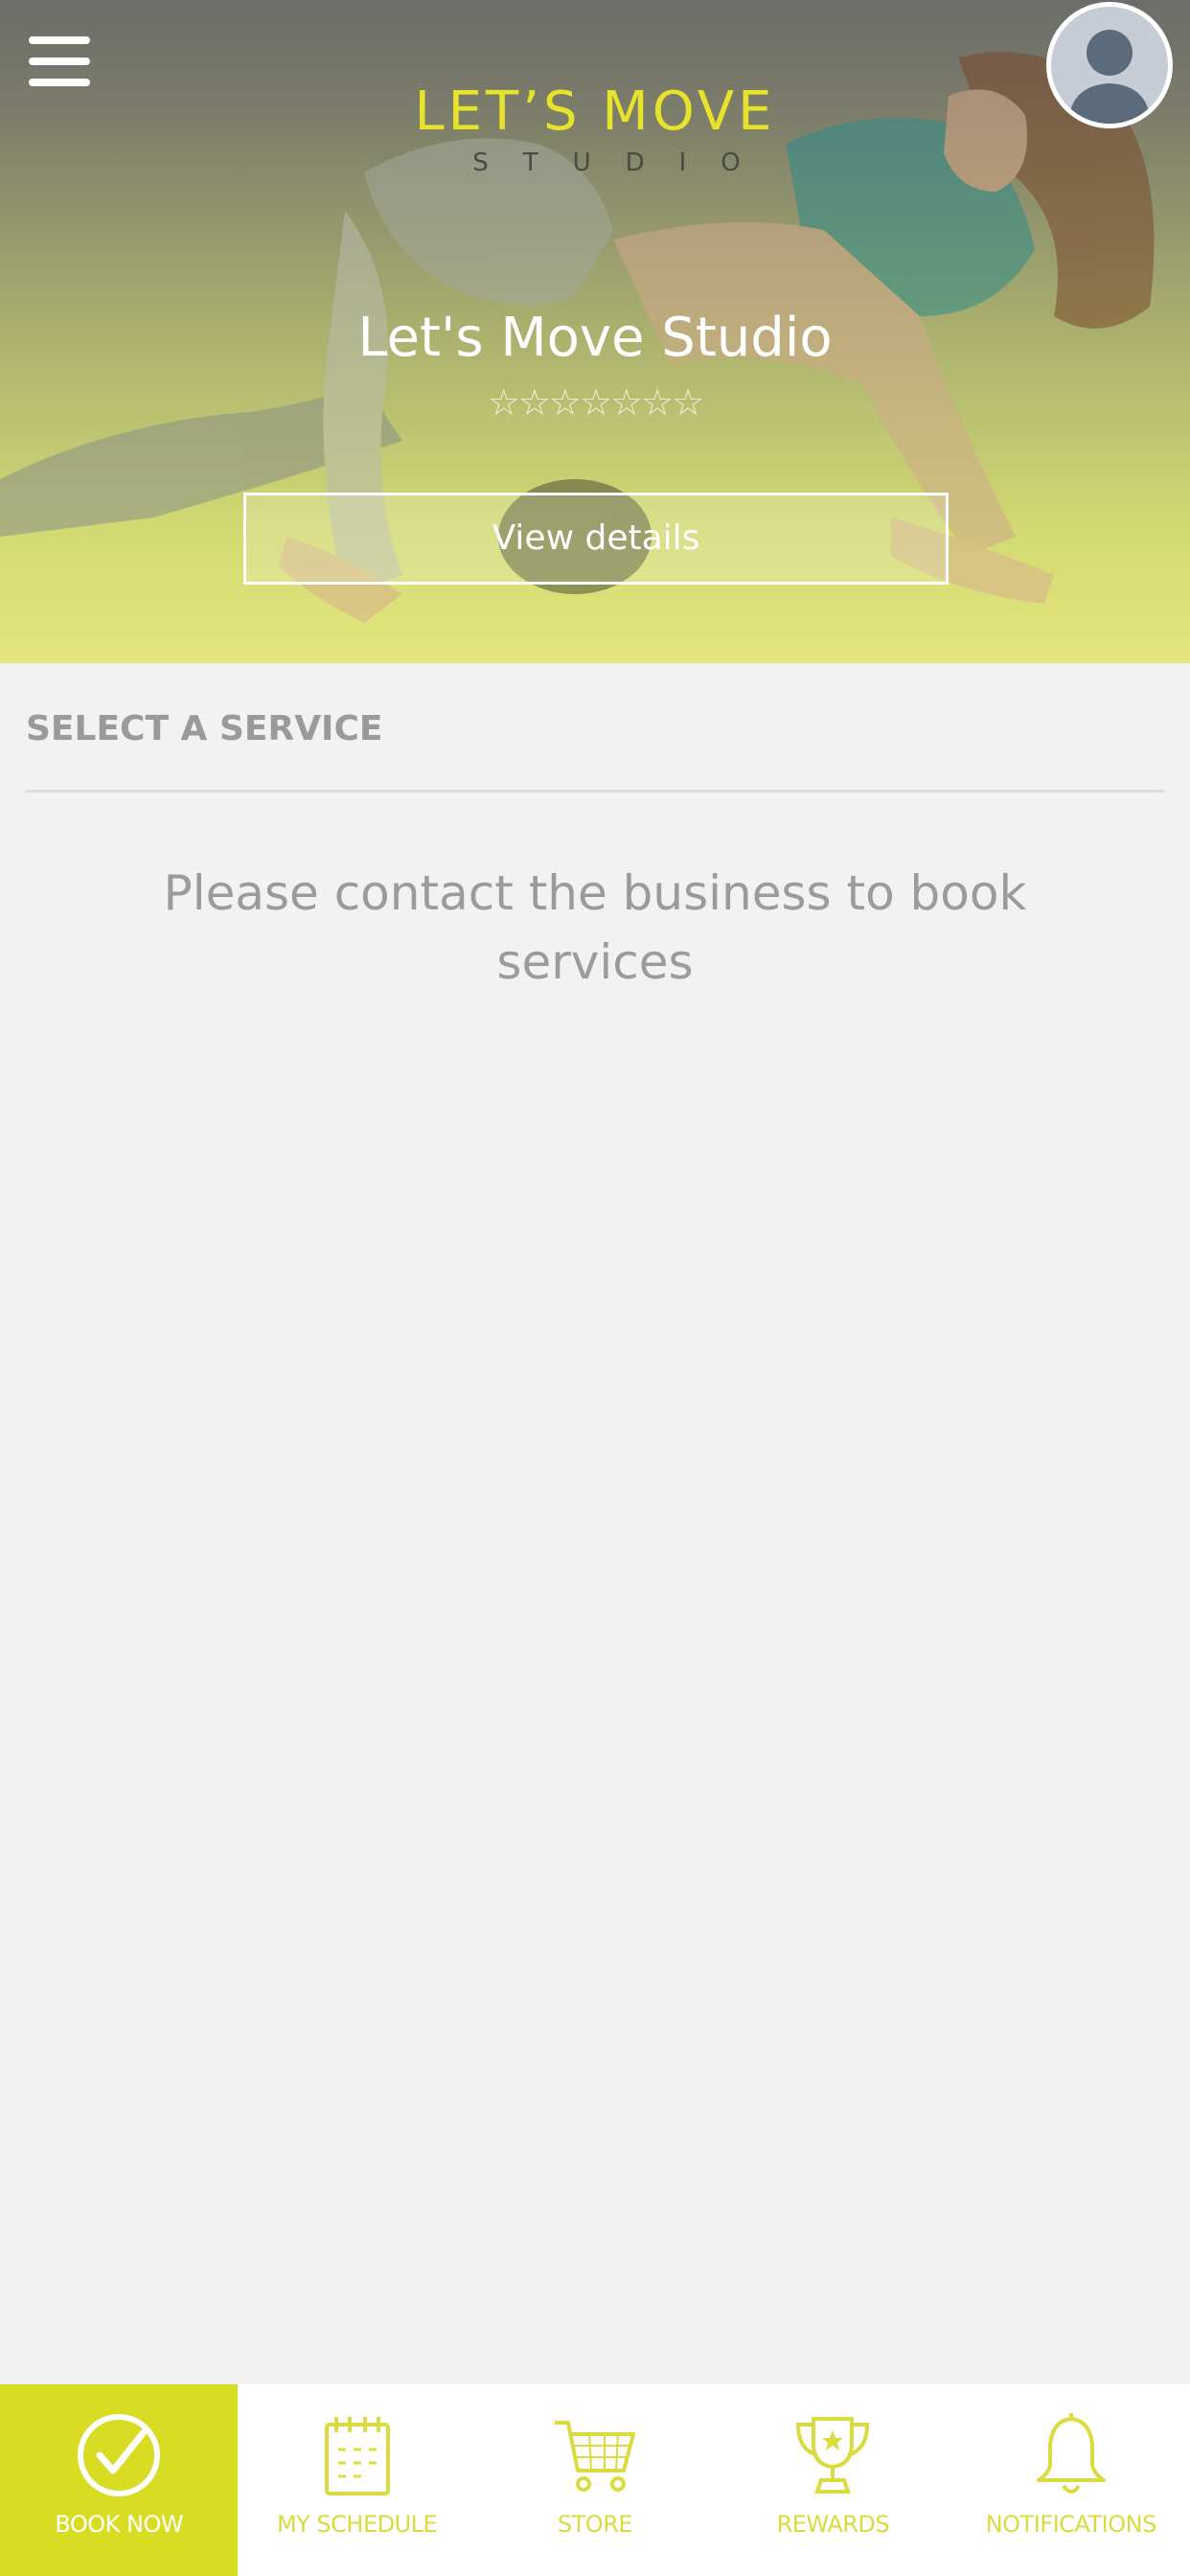 Image resolution: width=1190 pixels, height=2576 pixels. I want to click on tab-label: BOOK NOW, so click(120, 2524).